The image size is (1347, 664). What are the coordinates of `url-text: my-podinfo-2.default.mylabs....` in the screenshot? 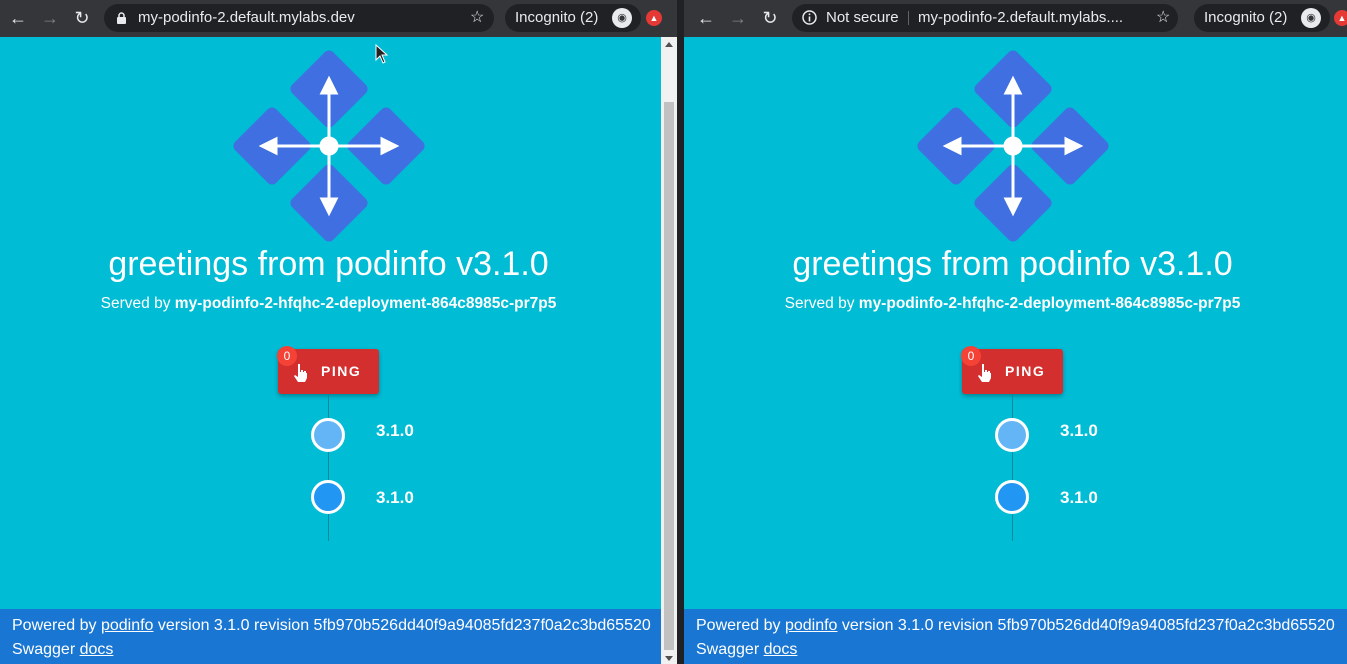 It's located at (1021, 17).